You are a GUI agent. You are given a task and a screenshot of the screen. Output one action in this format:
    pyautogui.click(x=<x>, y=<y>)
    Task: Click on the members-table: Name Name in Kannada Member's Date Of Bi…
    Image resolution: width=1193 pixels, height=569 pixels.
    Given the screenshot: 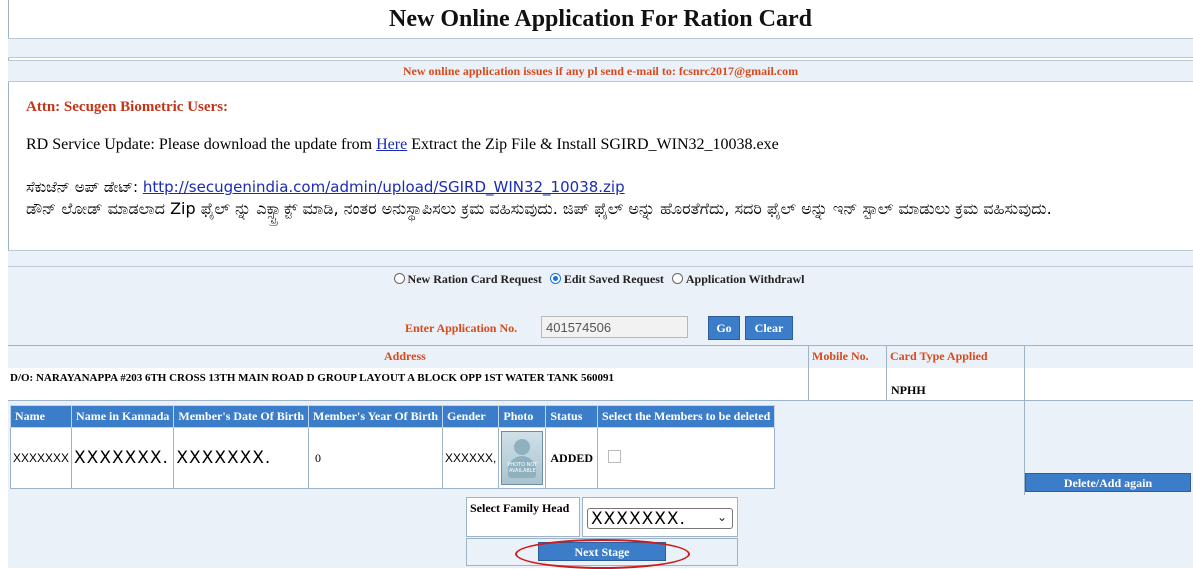 What is the action you would take?
    pyautogui.click(x=392, y=447)
    